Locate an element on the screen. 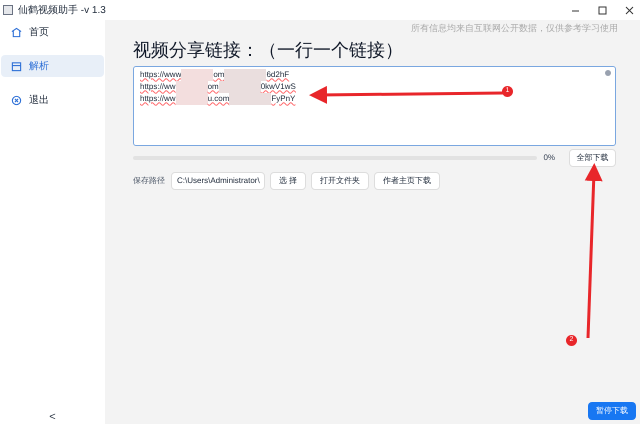 The image size is (640, 424). pause-download-button: 暂停下载 is located at coordinates (612, 411).